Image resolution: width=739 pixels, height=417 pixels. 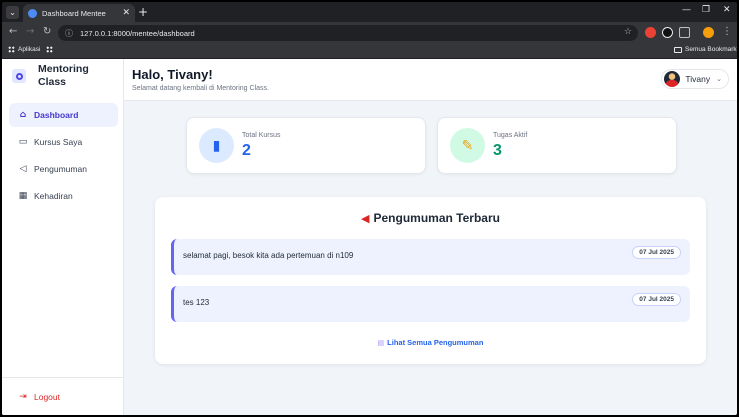 I want to click on avatar, so click(x=672, y=79).